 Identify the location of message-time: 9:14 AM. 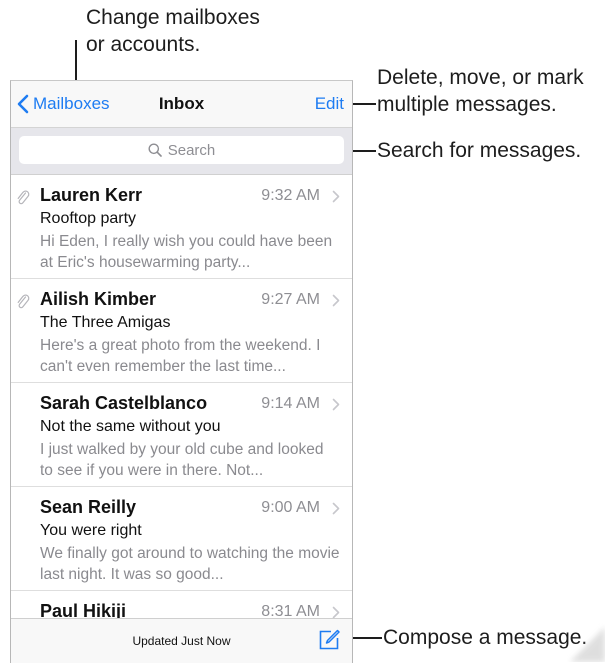
(290, 403).